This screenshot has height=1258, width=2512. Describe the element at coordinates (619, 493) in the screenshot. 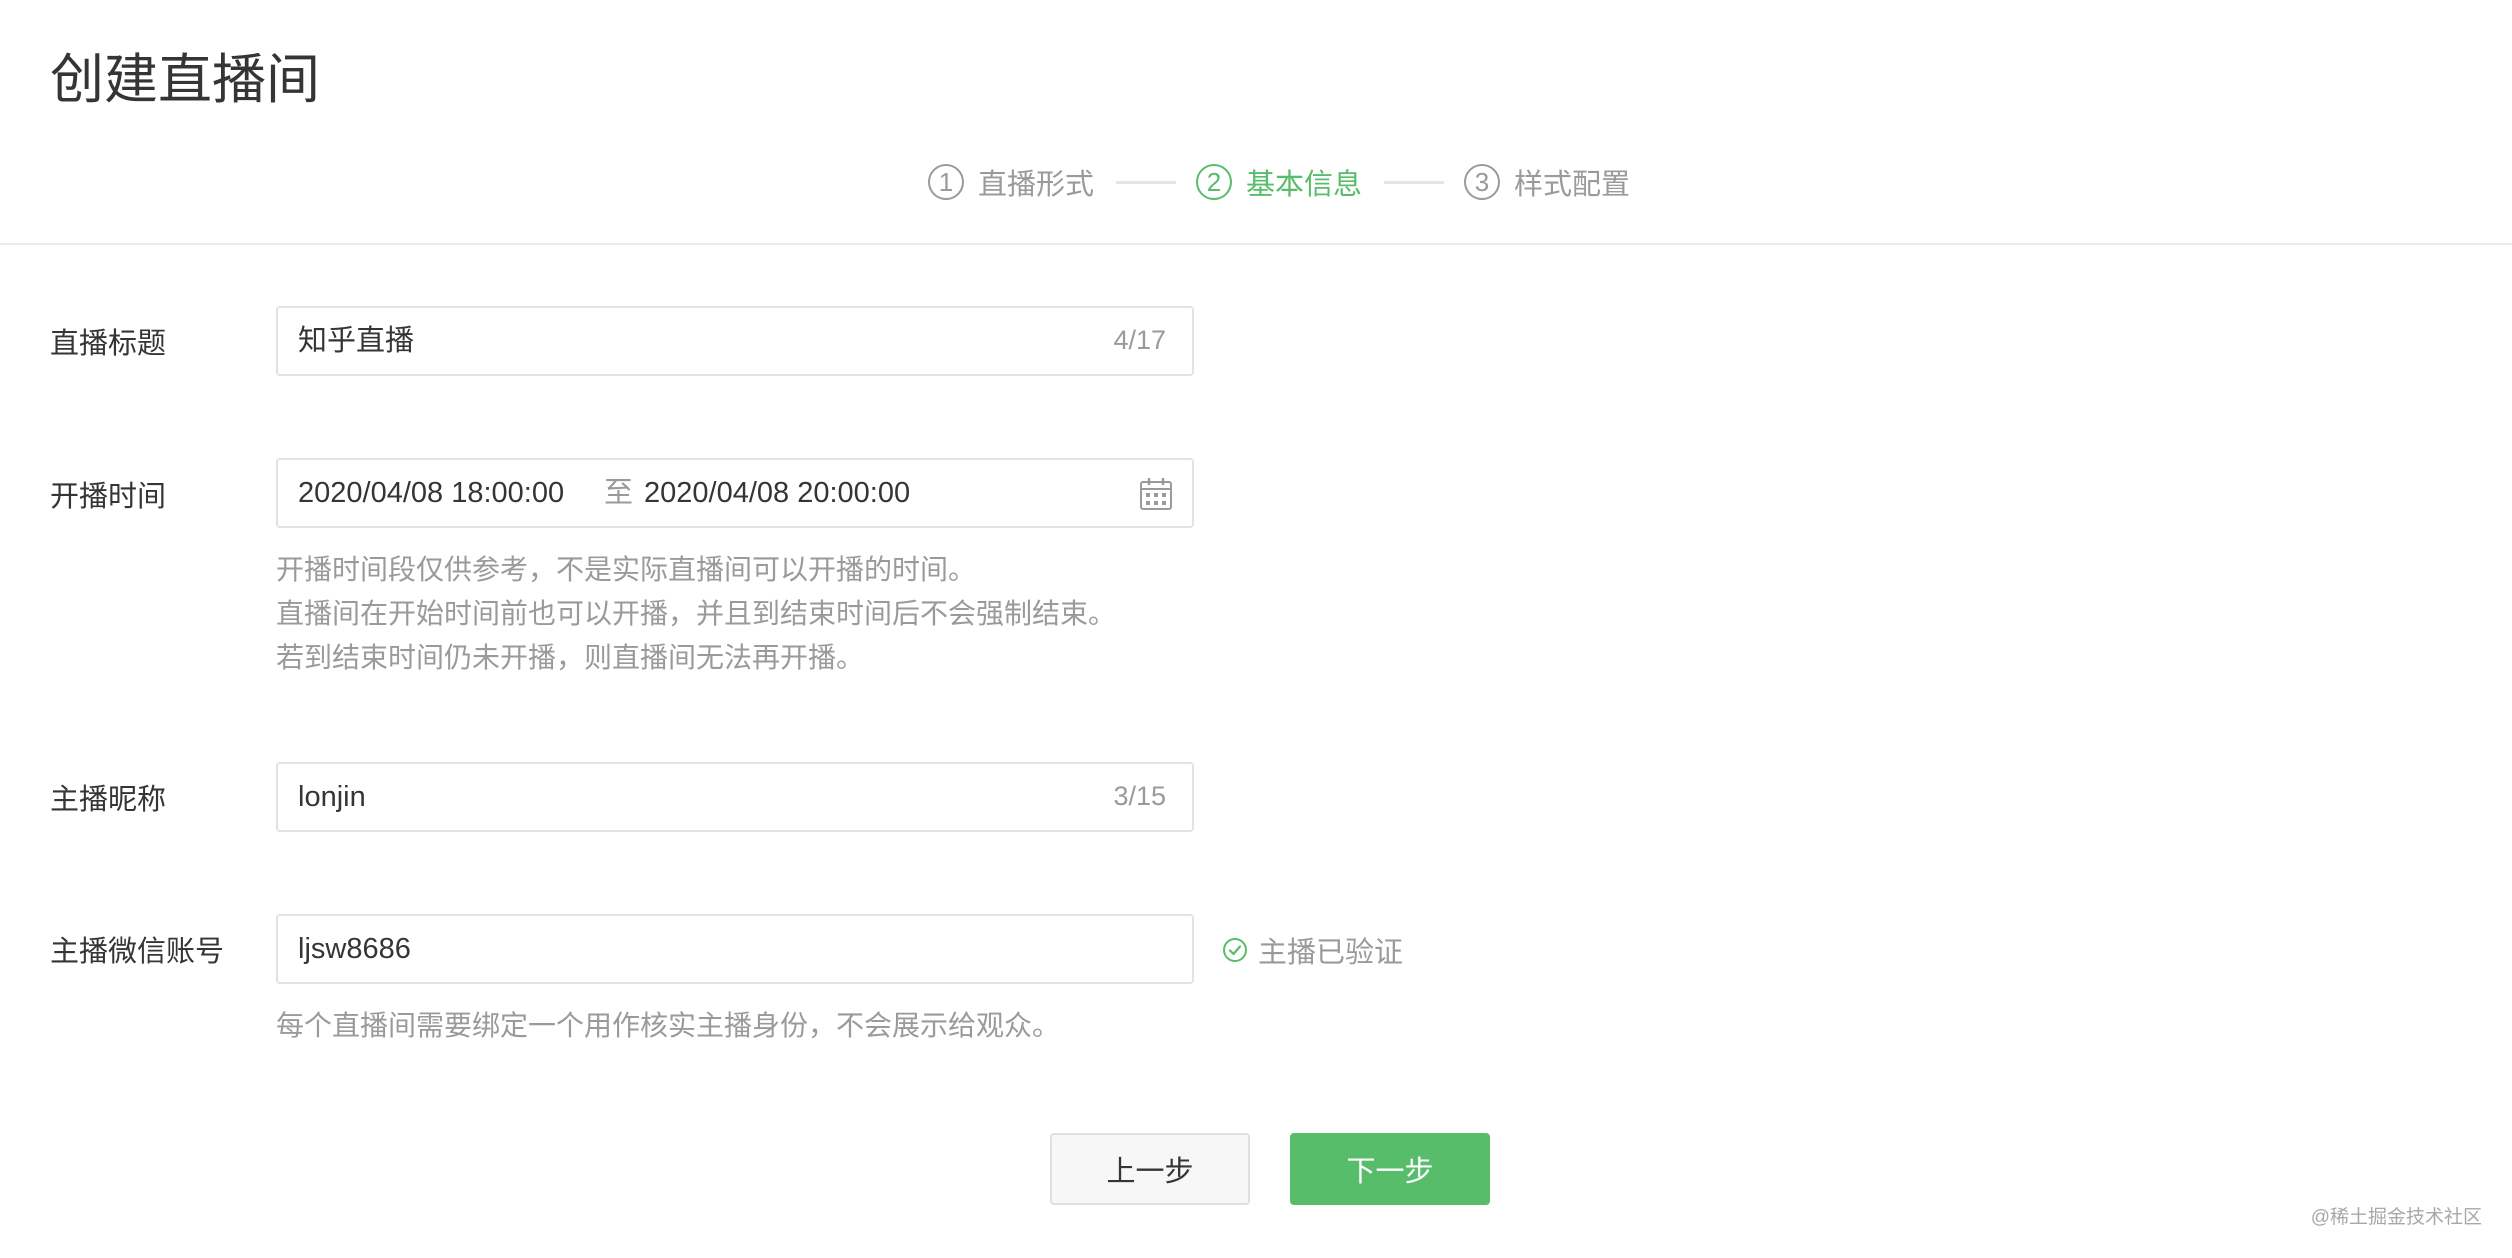

I see `range-separator: 至` at that location.